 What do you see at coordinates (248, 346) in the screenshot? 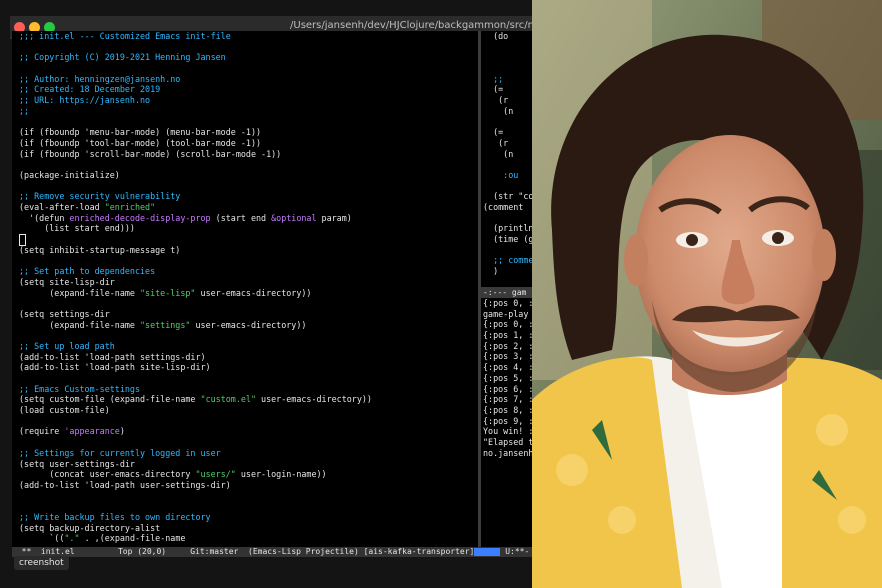
I see `code-line: ;; Set up load path` at bounding box center [248, 346].